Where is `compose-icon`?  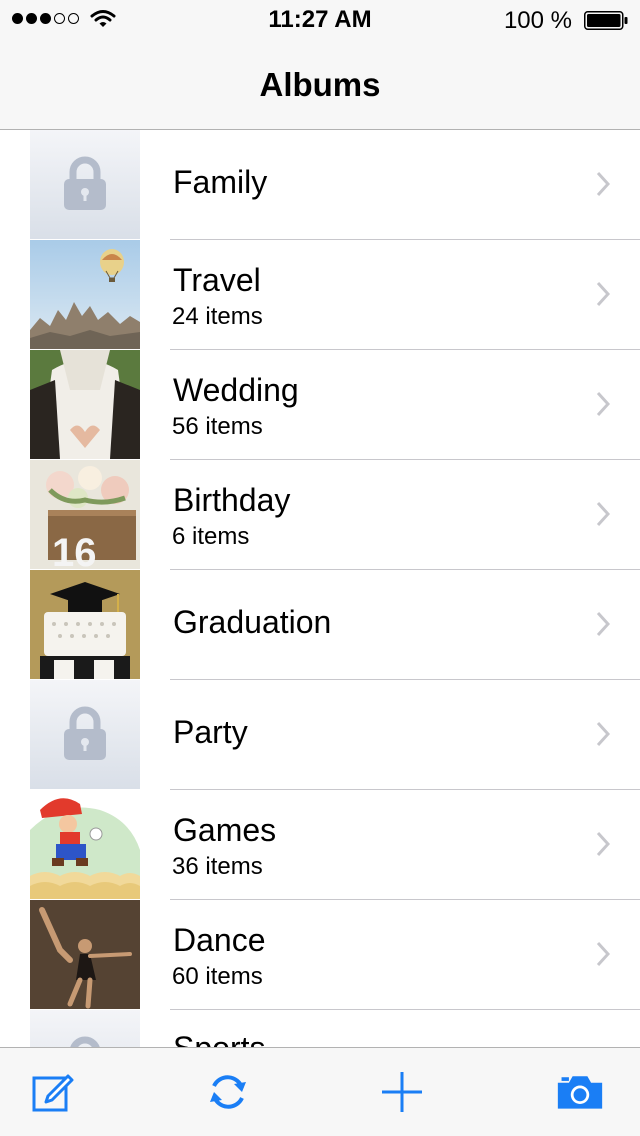 compose-icon is located at coordinates (53, 1093).